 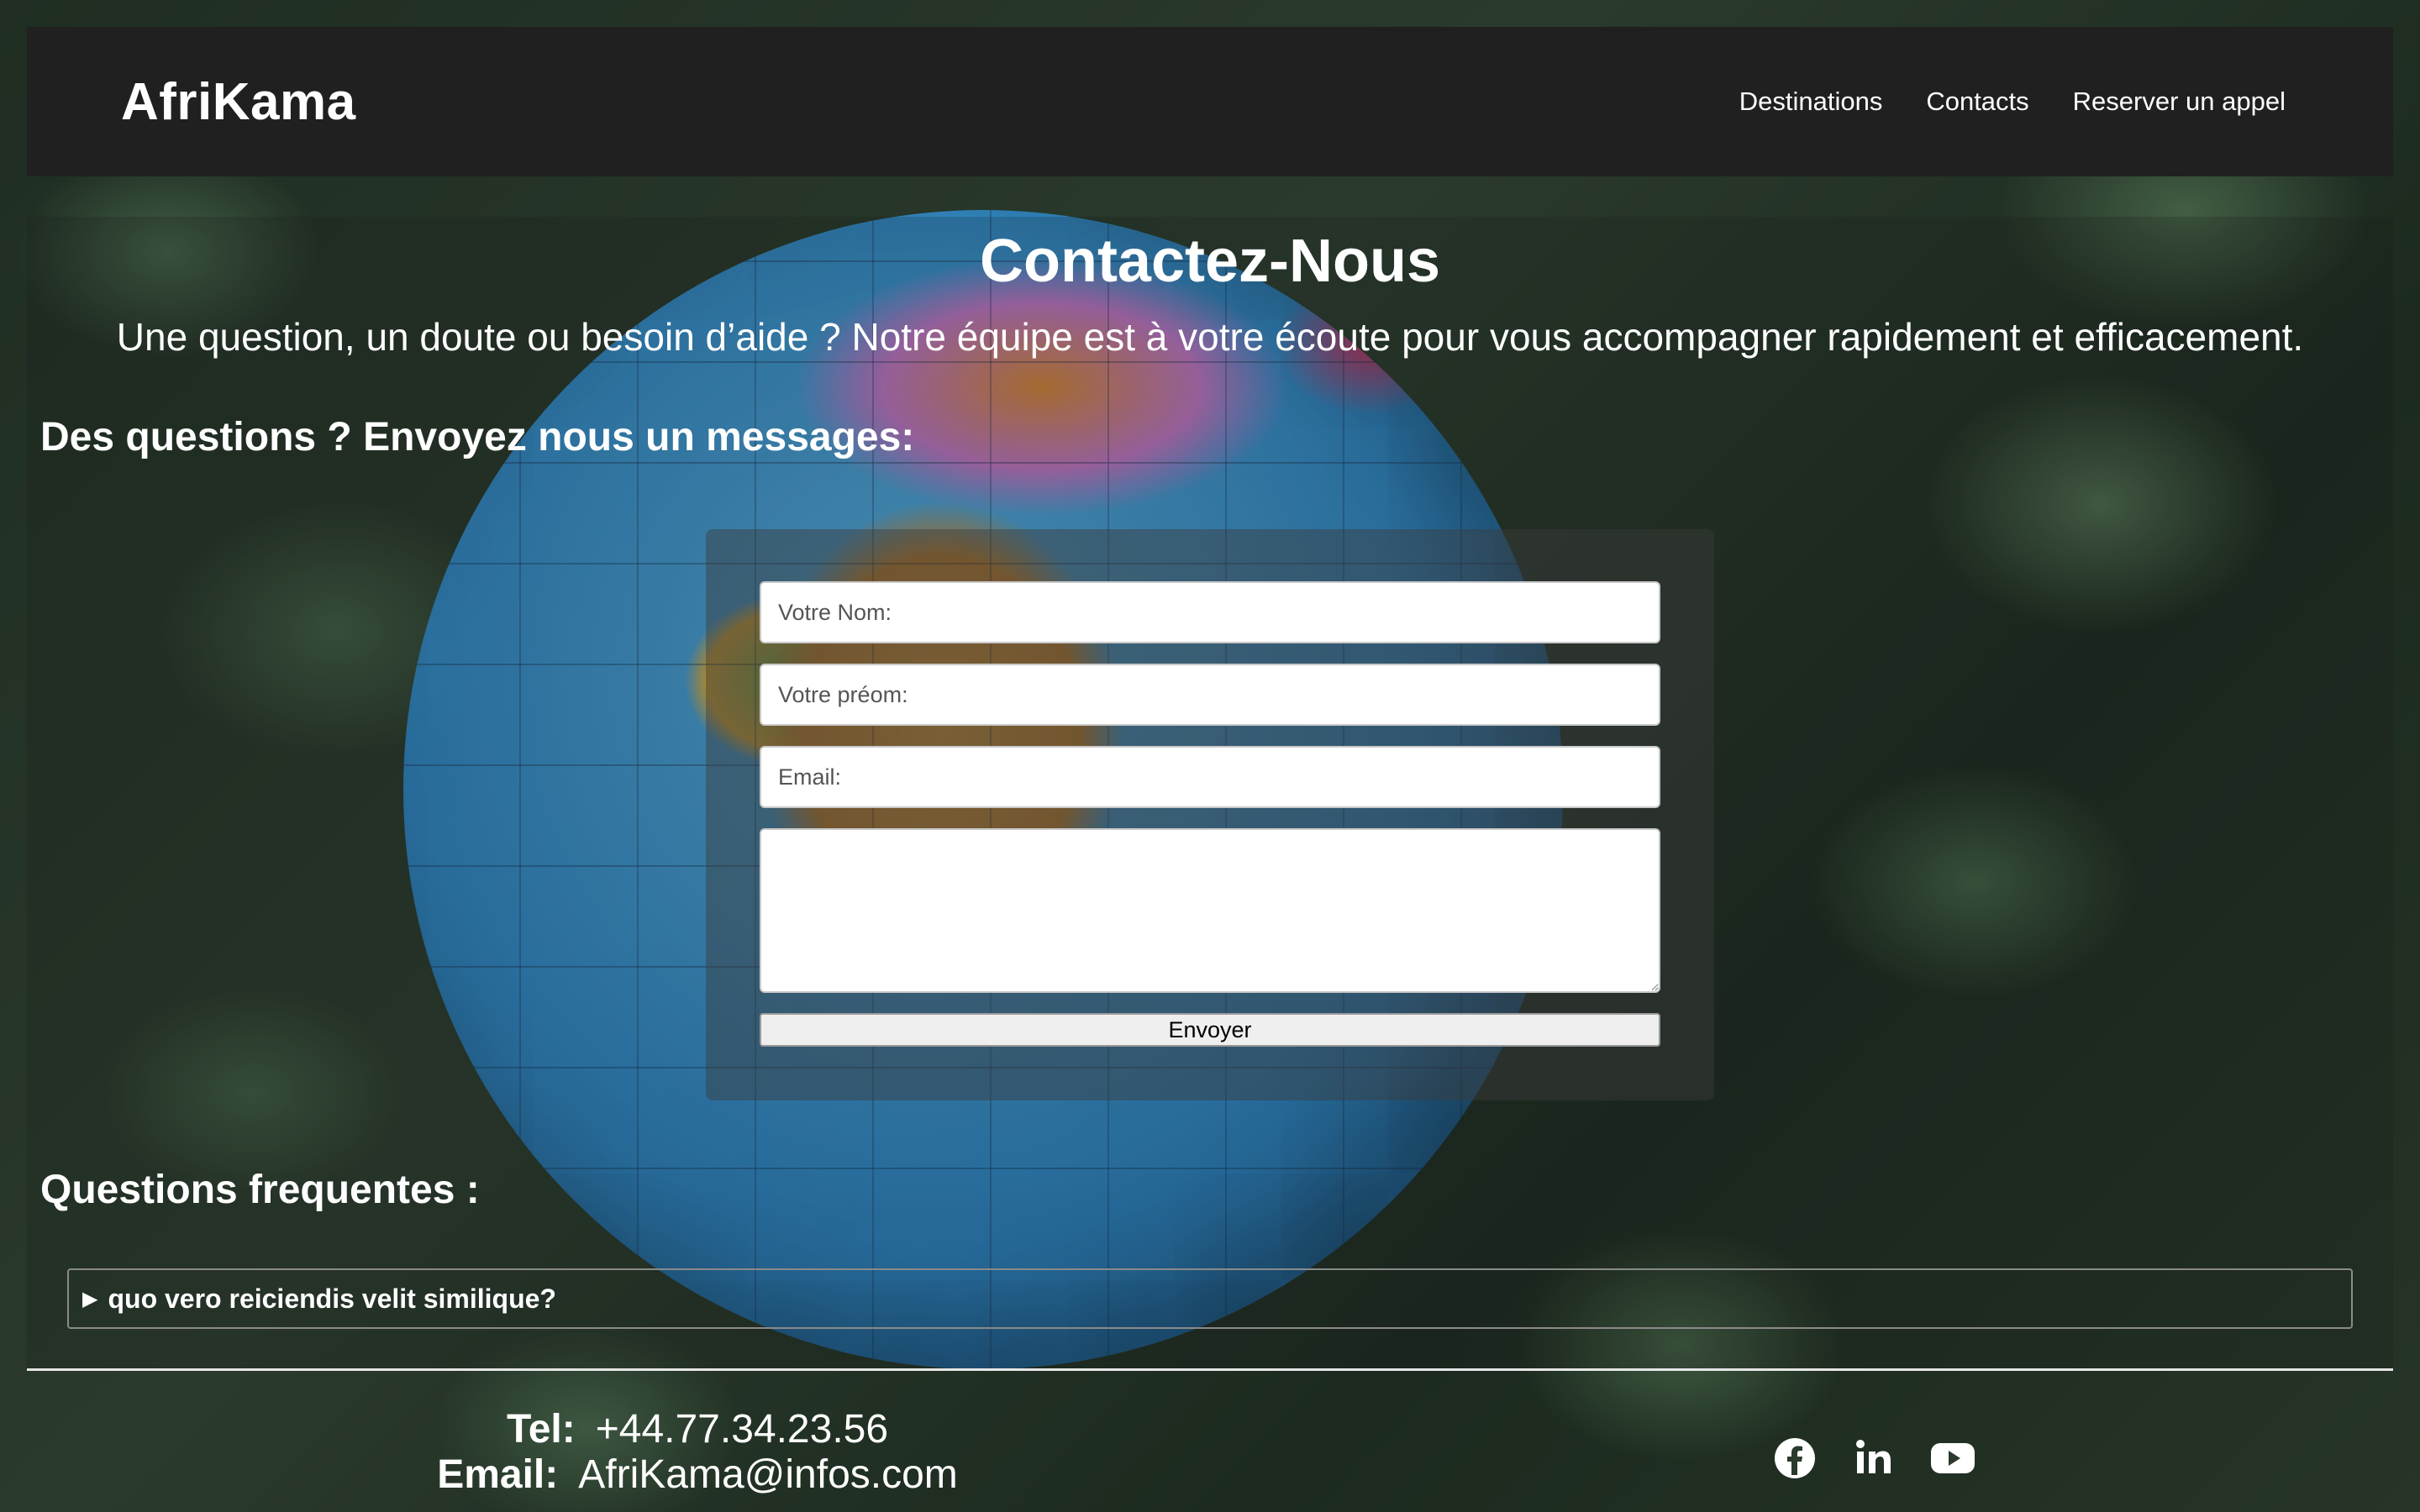 What do you see at coordinates (332, 1298) in the screenshot?
I see `faq-question: quo vero reiciendis velit similique?` at bounding box center [332, 1298].